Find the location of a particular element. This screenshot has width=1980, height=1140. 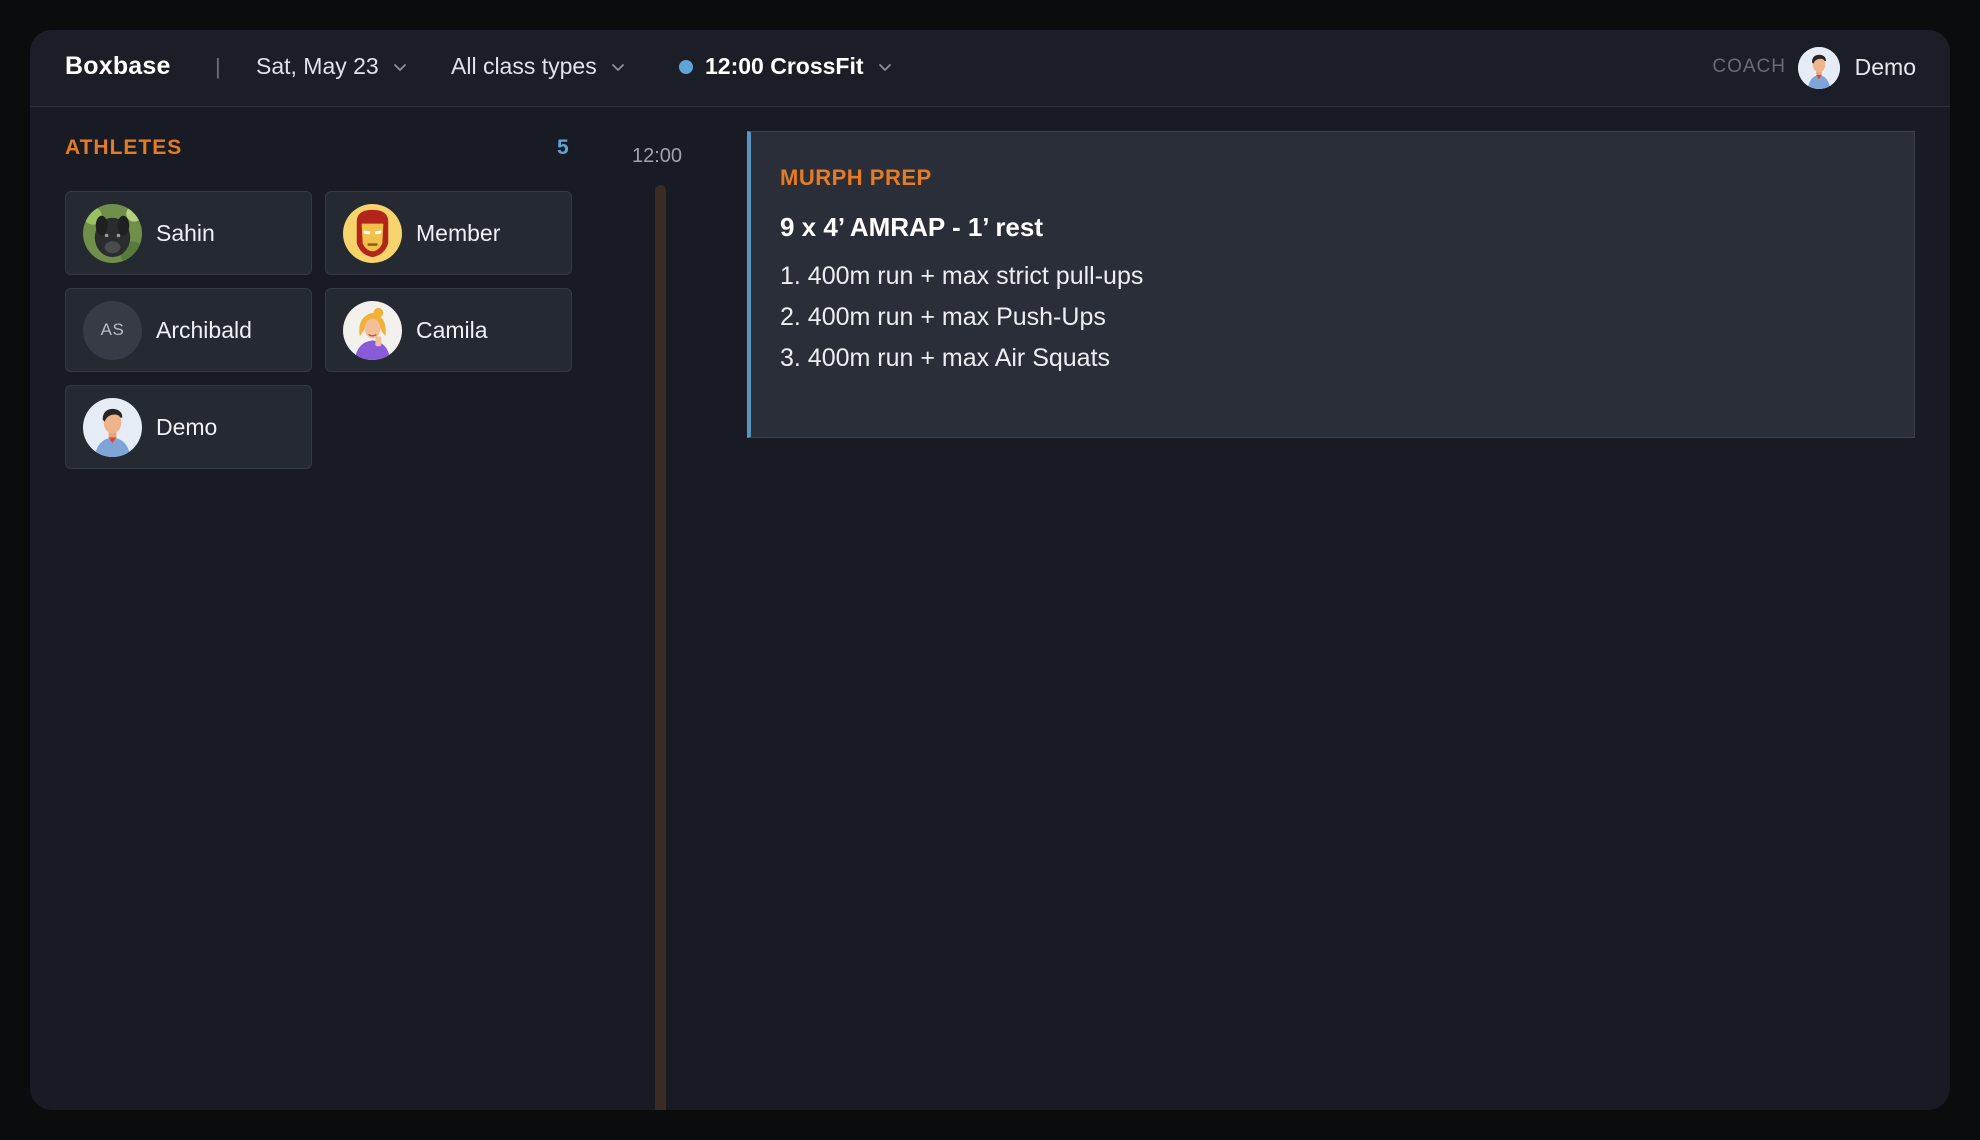

athlete-card: Sahin is located at coordinates (188, 233).